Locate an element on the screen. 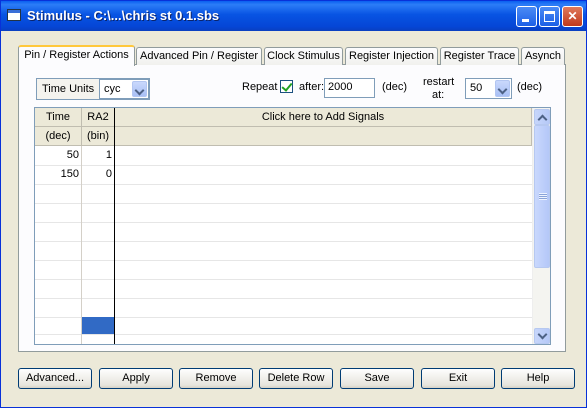 This screenshot has height=408, width=587. remove-button: Remove is located at coordinates (216, 378).